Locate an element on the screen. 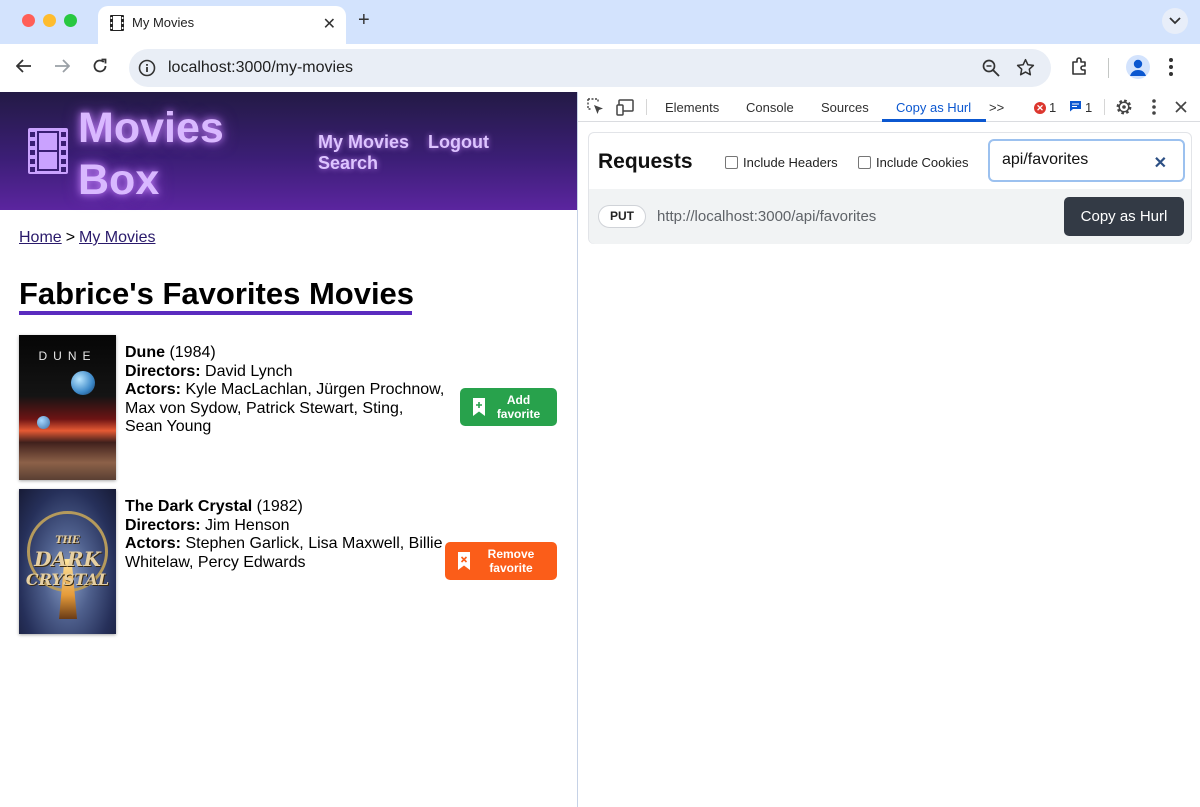 The width and height of the screenshot is (1200, 807). nav-link-my-movies: My Movies is located at coordinates (363, 142).